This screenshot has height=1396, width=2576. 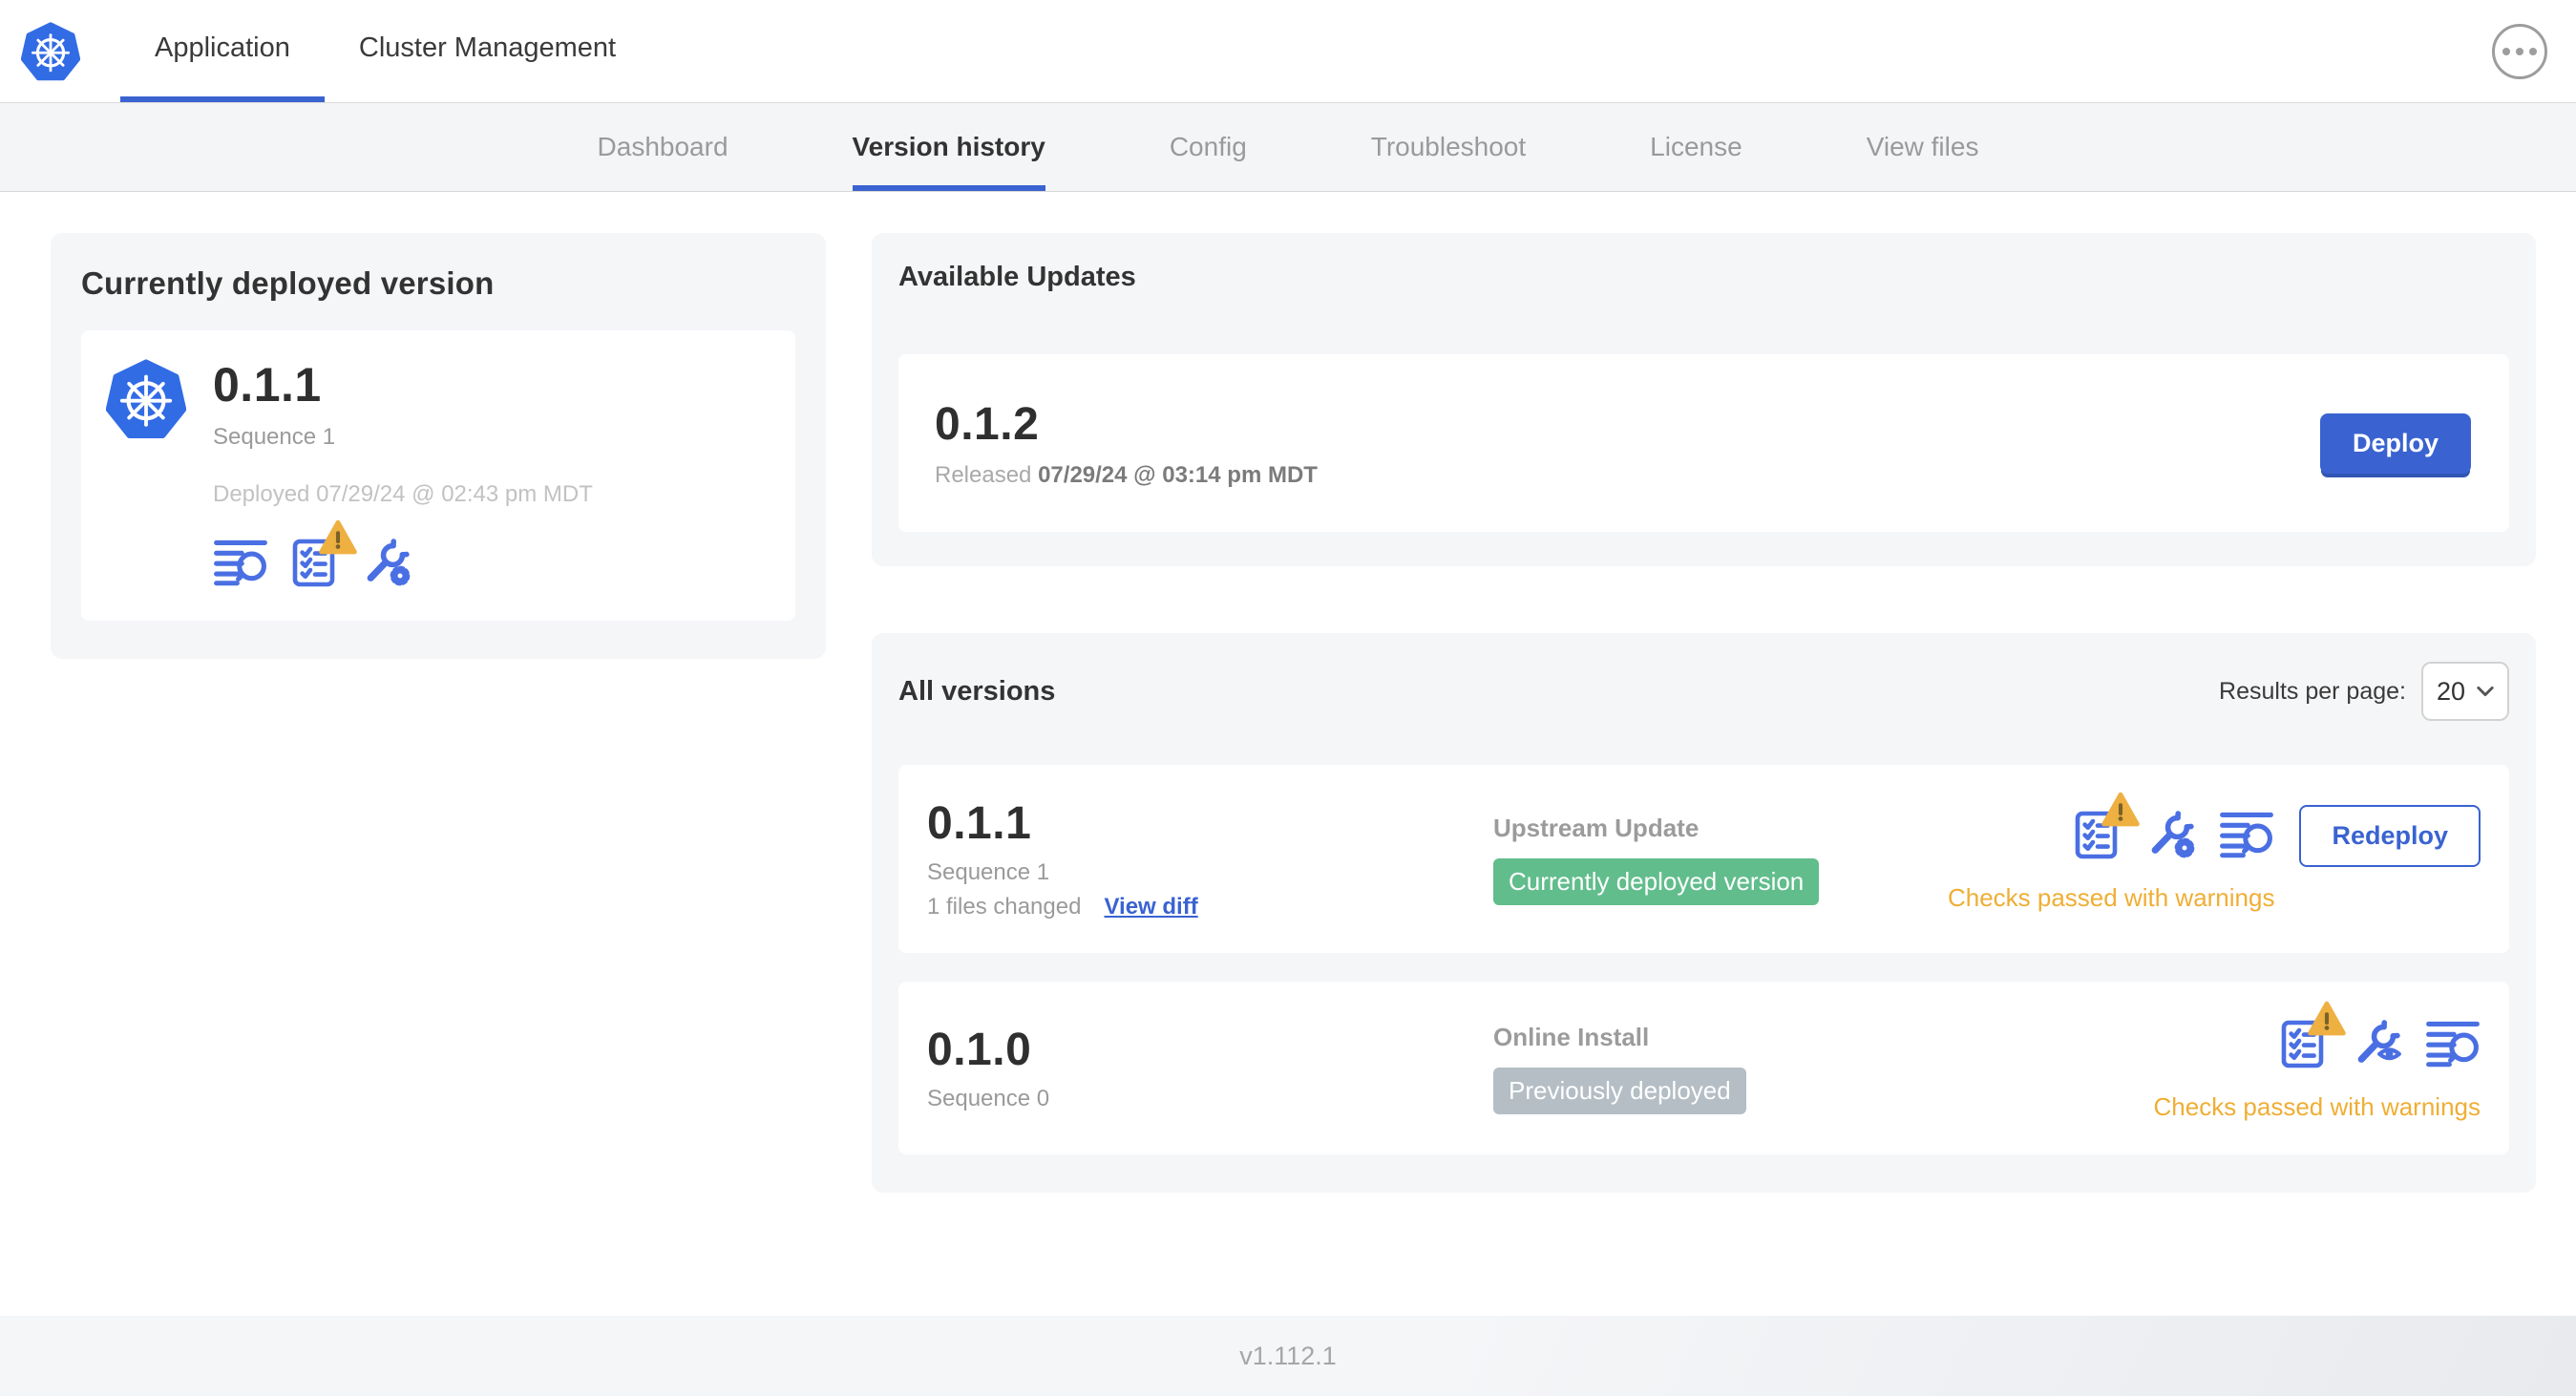 What do you see at coordinates (1017, 277) in the screenshot?
I see `available-updates-title: Available Updates` at bounding box center [1017, 277].